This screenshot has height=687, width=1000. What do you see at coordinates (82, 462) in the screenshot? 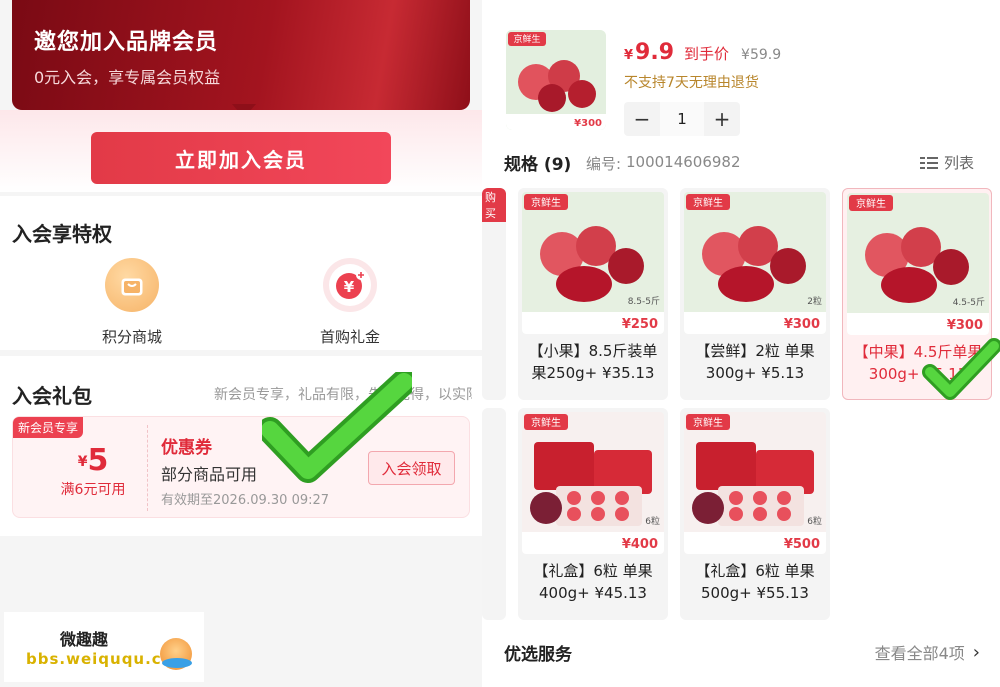
I see `coupon-currency: ¥` at bounding box center [82, 462].